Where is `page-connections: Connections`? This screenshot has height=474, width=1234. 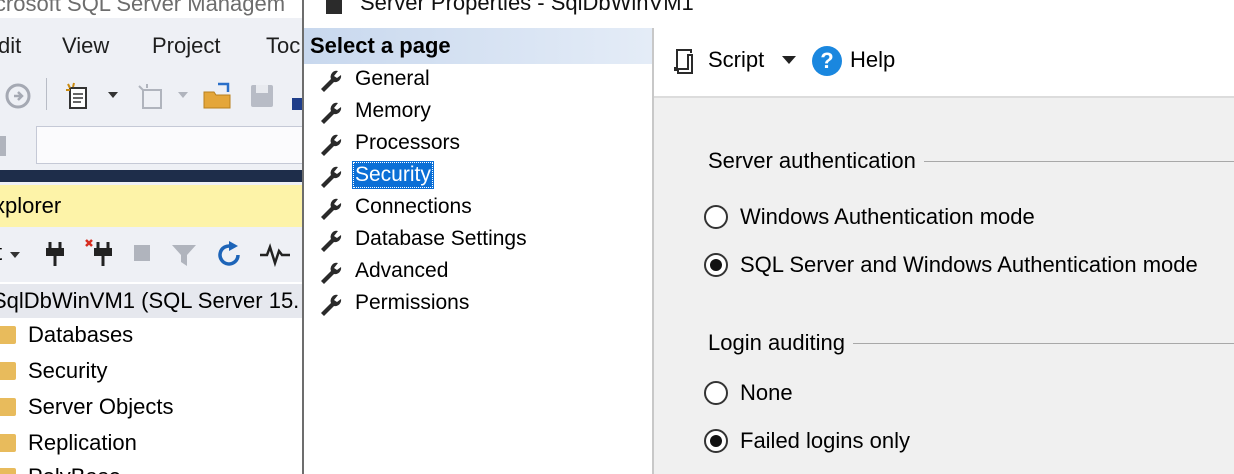 page-connections: Connections is located at coordinates (478, 208).